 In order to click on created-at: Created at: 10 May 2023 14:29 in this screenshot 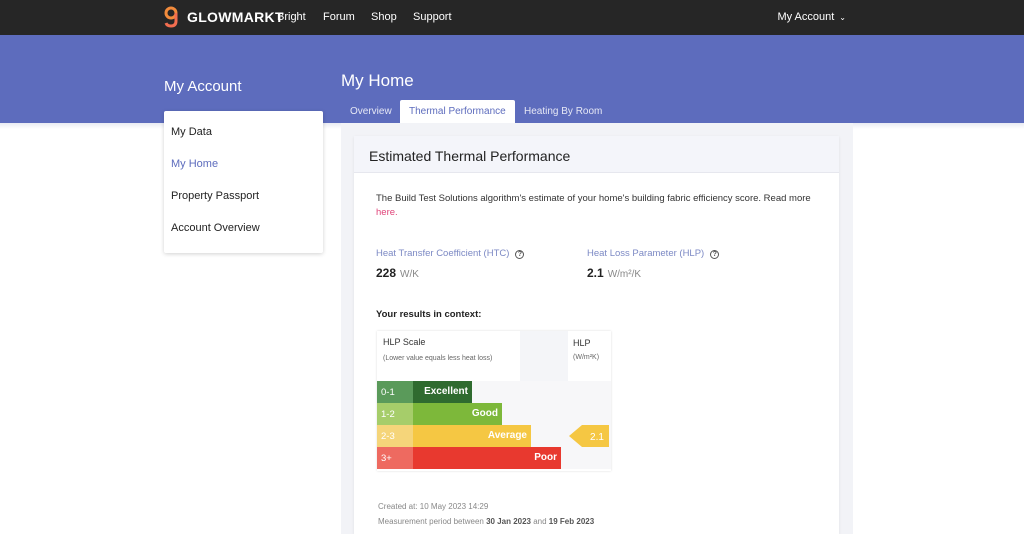, I will do `click(433, 506)`.